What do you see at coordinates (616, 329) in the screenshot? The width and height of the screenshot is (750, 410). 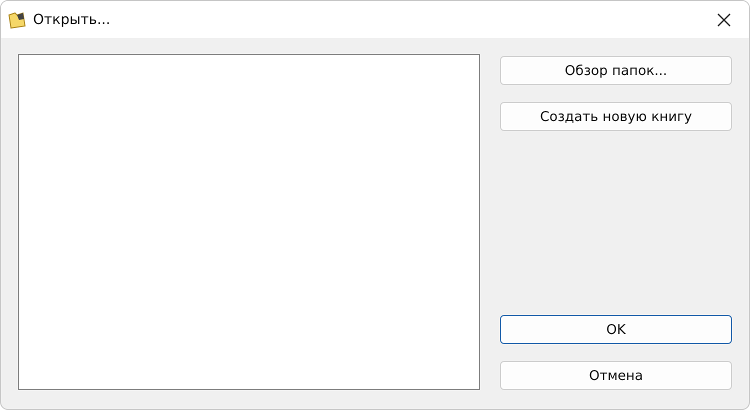 I see `ok-button: OK` at bounding box center [616, 329].